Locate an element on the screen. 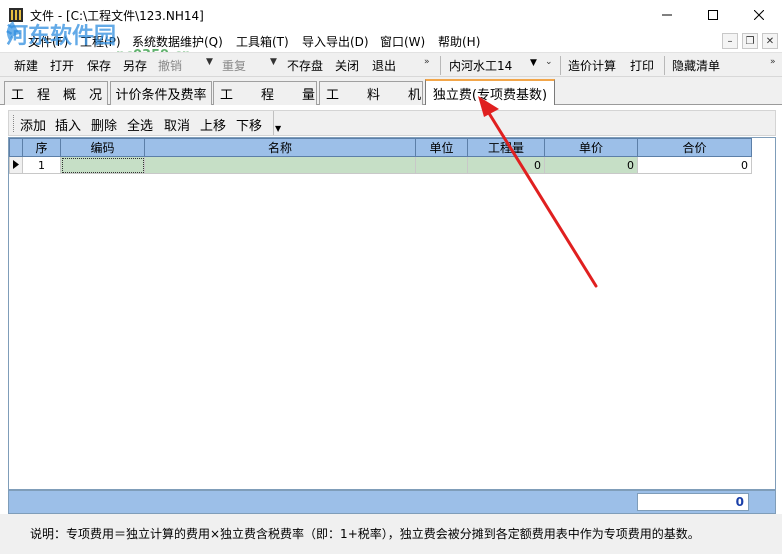 The image size is (782, 554). tab-independent-fee: 独立费(专项费基数) is located at coordinates (490, 92).